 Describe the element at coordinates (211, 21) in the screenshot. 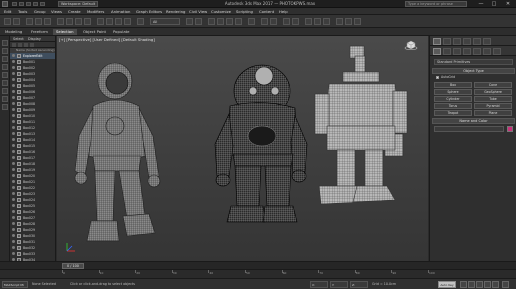

I see `snaps-toggle-icon` at that location.